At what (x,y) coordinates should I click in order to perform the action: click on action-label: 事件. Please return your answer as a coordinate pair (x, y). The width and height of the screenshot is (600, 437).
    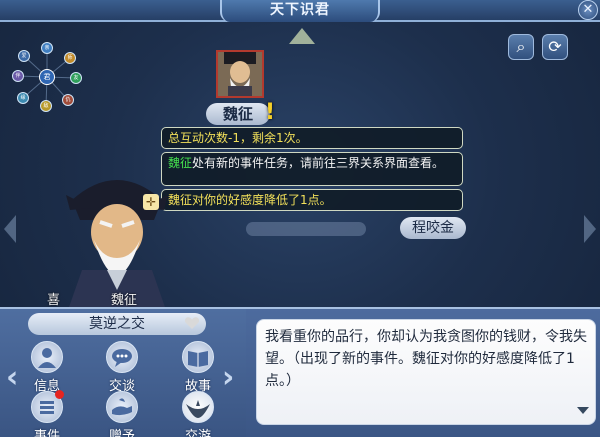
    Looking at the image, I should click on (46, 433).